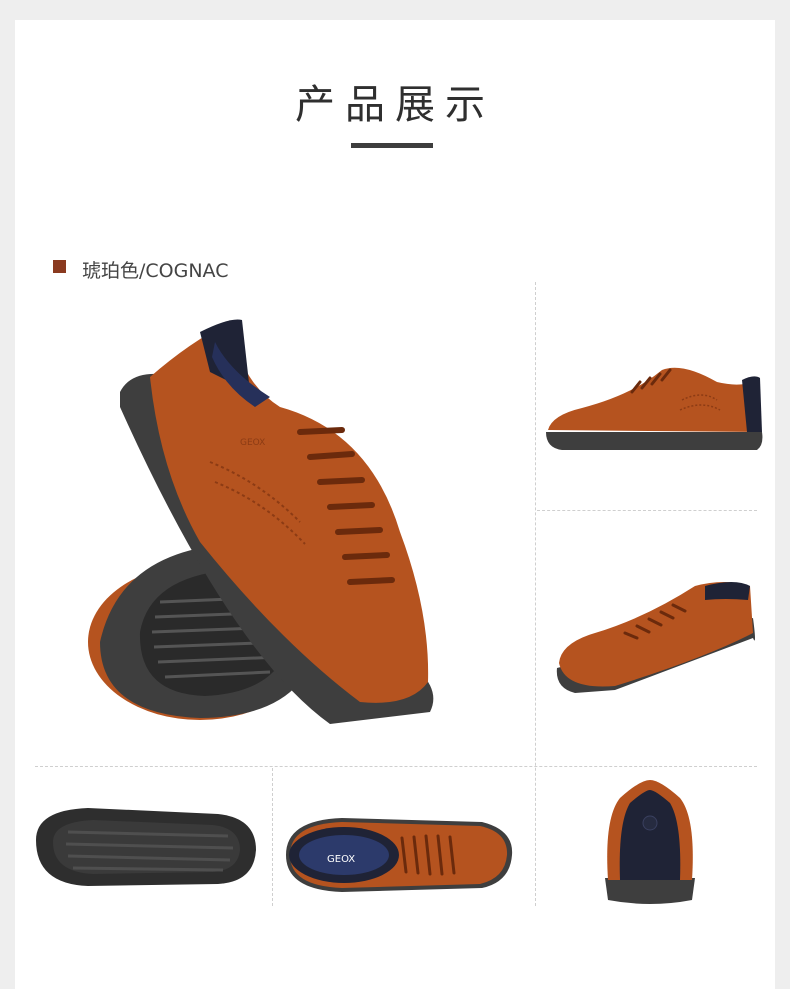 The height and width of the screenshot is (989, 790). What do you see at coordinates (535, 594) in the screenshot?
I see `divider-vertical-right` at bounding box center [535, 594].